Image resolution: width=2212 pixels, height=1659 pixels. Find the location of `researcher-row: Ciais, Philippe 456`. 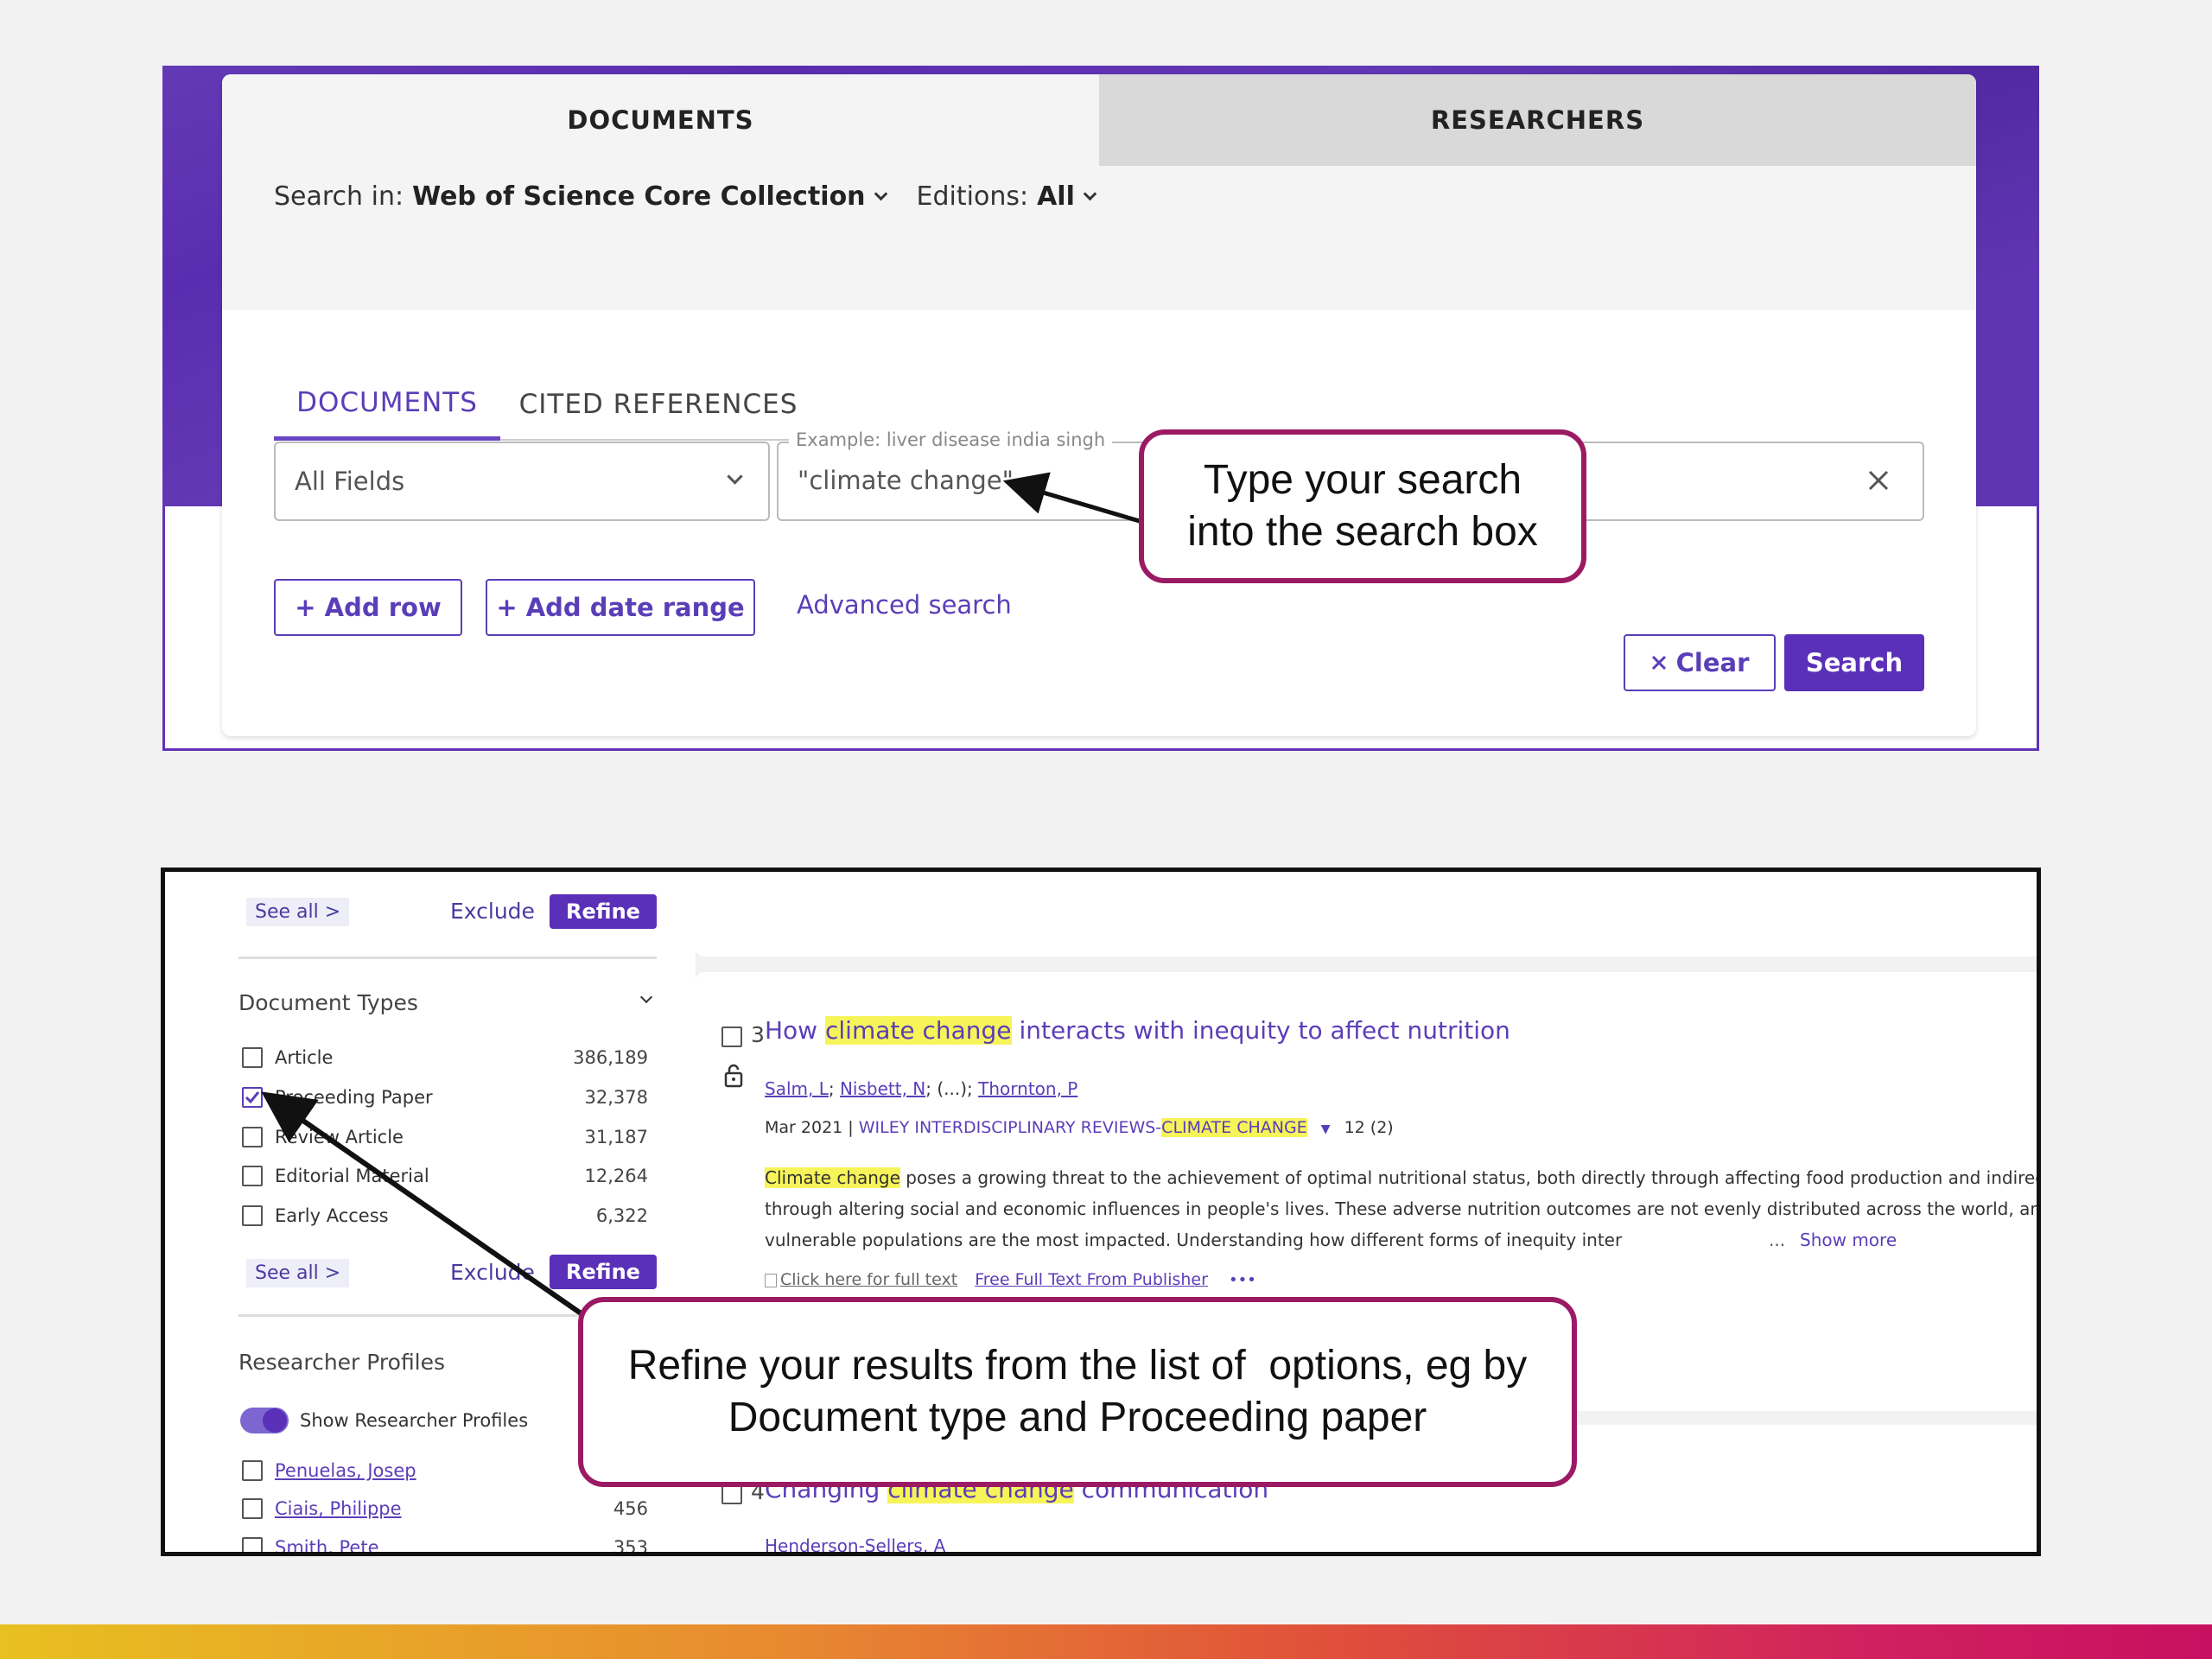

researcher-row: Ciais, Philippe 456 is located at coordinates (445, 1509).